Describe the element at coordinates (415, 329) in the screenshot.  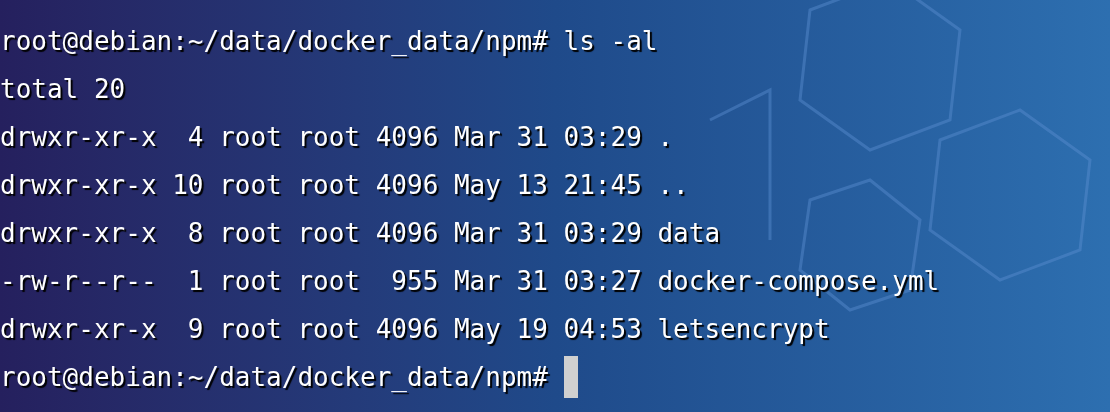
I see `terminal-line: drwxr-xr-x 9 root root 4096 May 19 04:53 letsencrypt` at that location.